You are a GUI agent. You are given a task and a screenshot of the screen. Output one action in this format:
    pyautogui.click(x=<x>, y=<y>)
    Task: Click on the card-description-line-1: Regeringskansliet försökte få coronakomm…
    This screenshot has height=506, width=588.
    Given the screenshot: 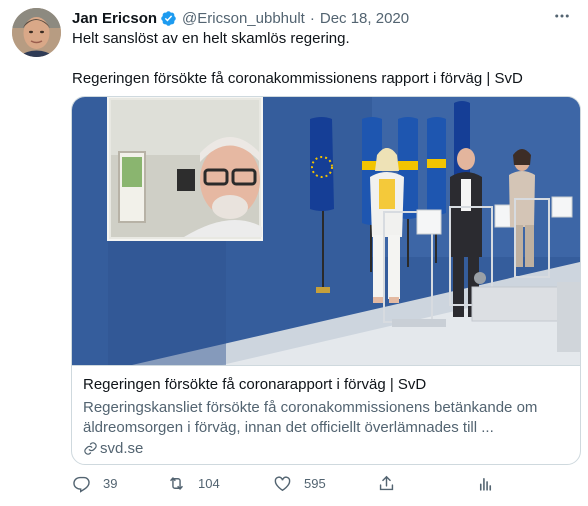 What is the action you would take?
    pyautogui.click(x=310, y=407)
    